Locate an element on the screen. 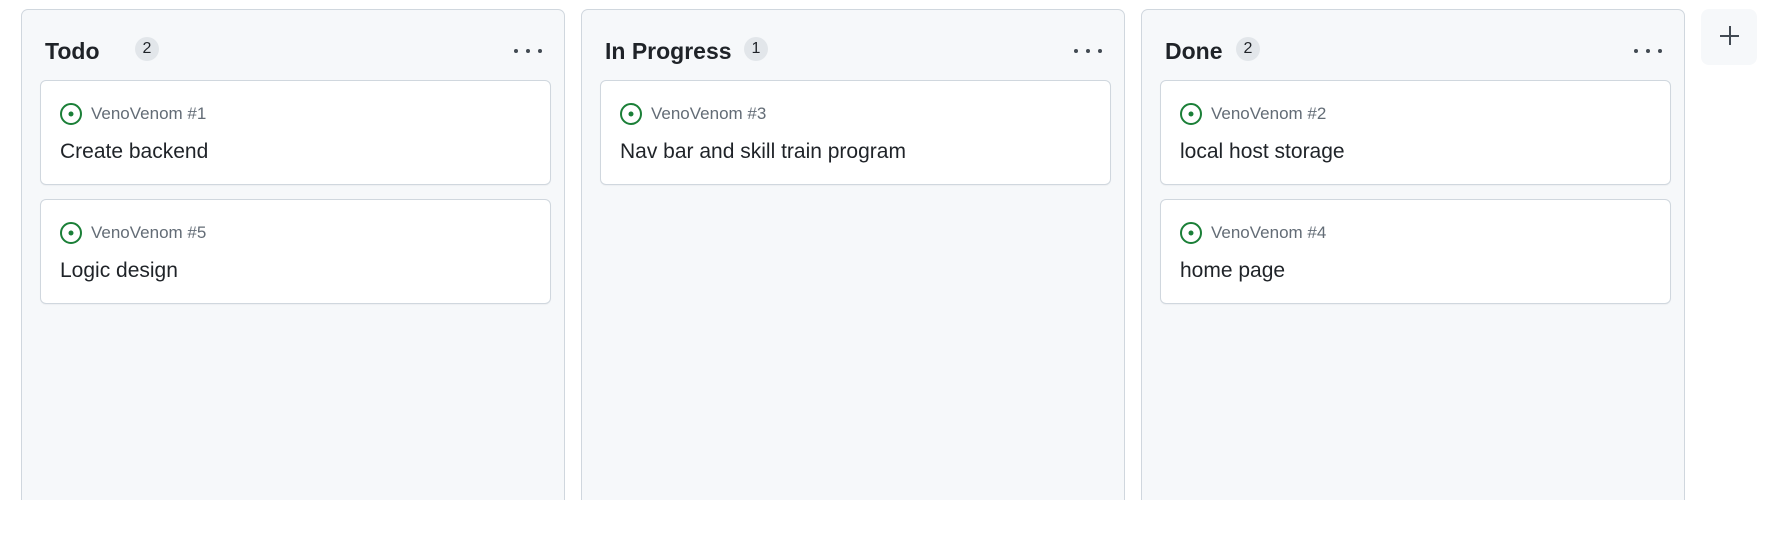 The image size is (1789, 559). card-issue-reference: VenoVenom #1 is located at coordinates (148, 114).